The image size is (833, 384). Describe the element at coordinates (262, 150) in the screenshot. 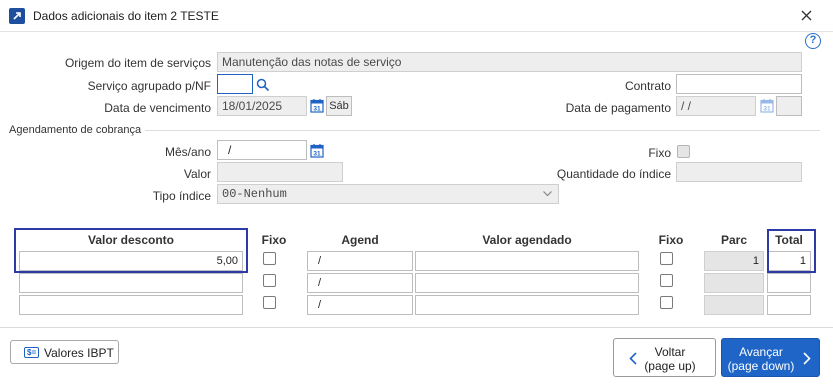

I see `mesano-input: /` at that location.